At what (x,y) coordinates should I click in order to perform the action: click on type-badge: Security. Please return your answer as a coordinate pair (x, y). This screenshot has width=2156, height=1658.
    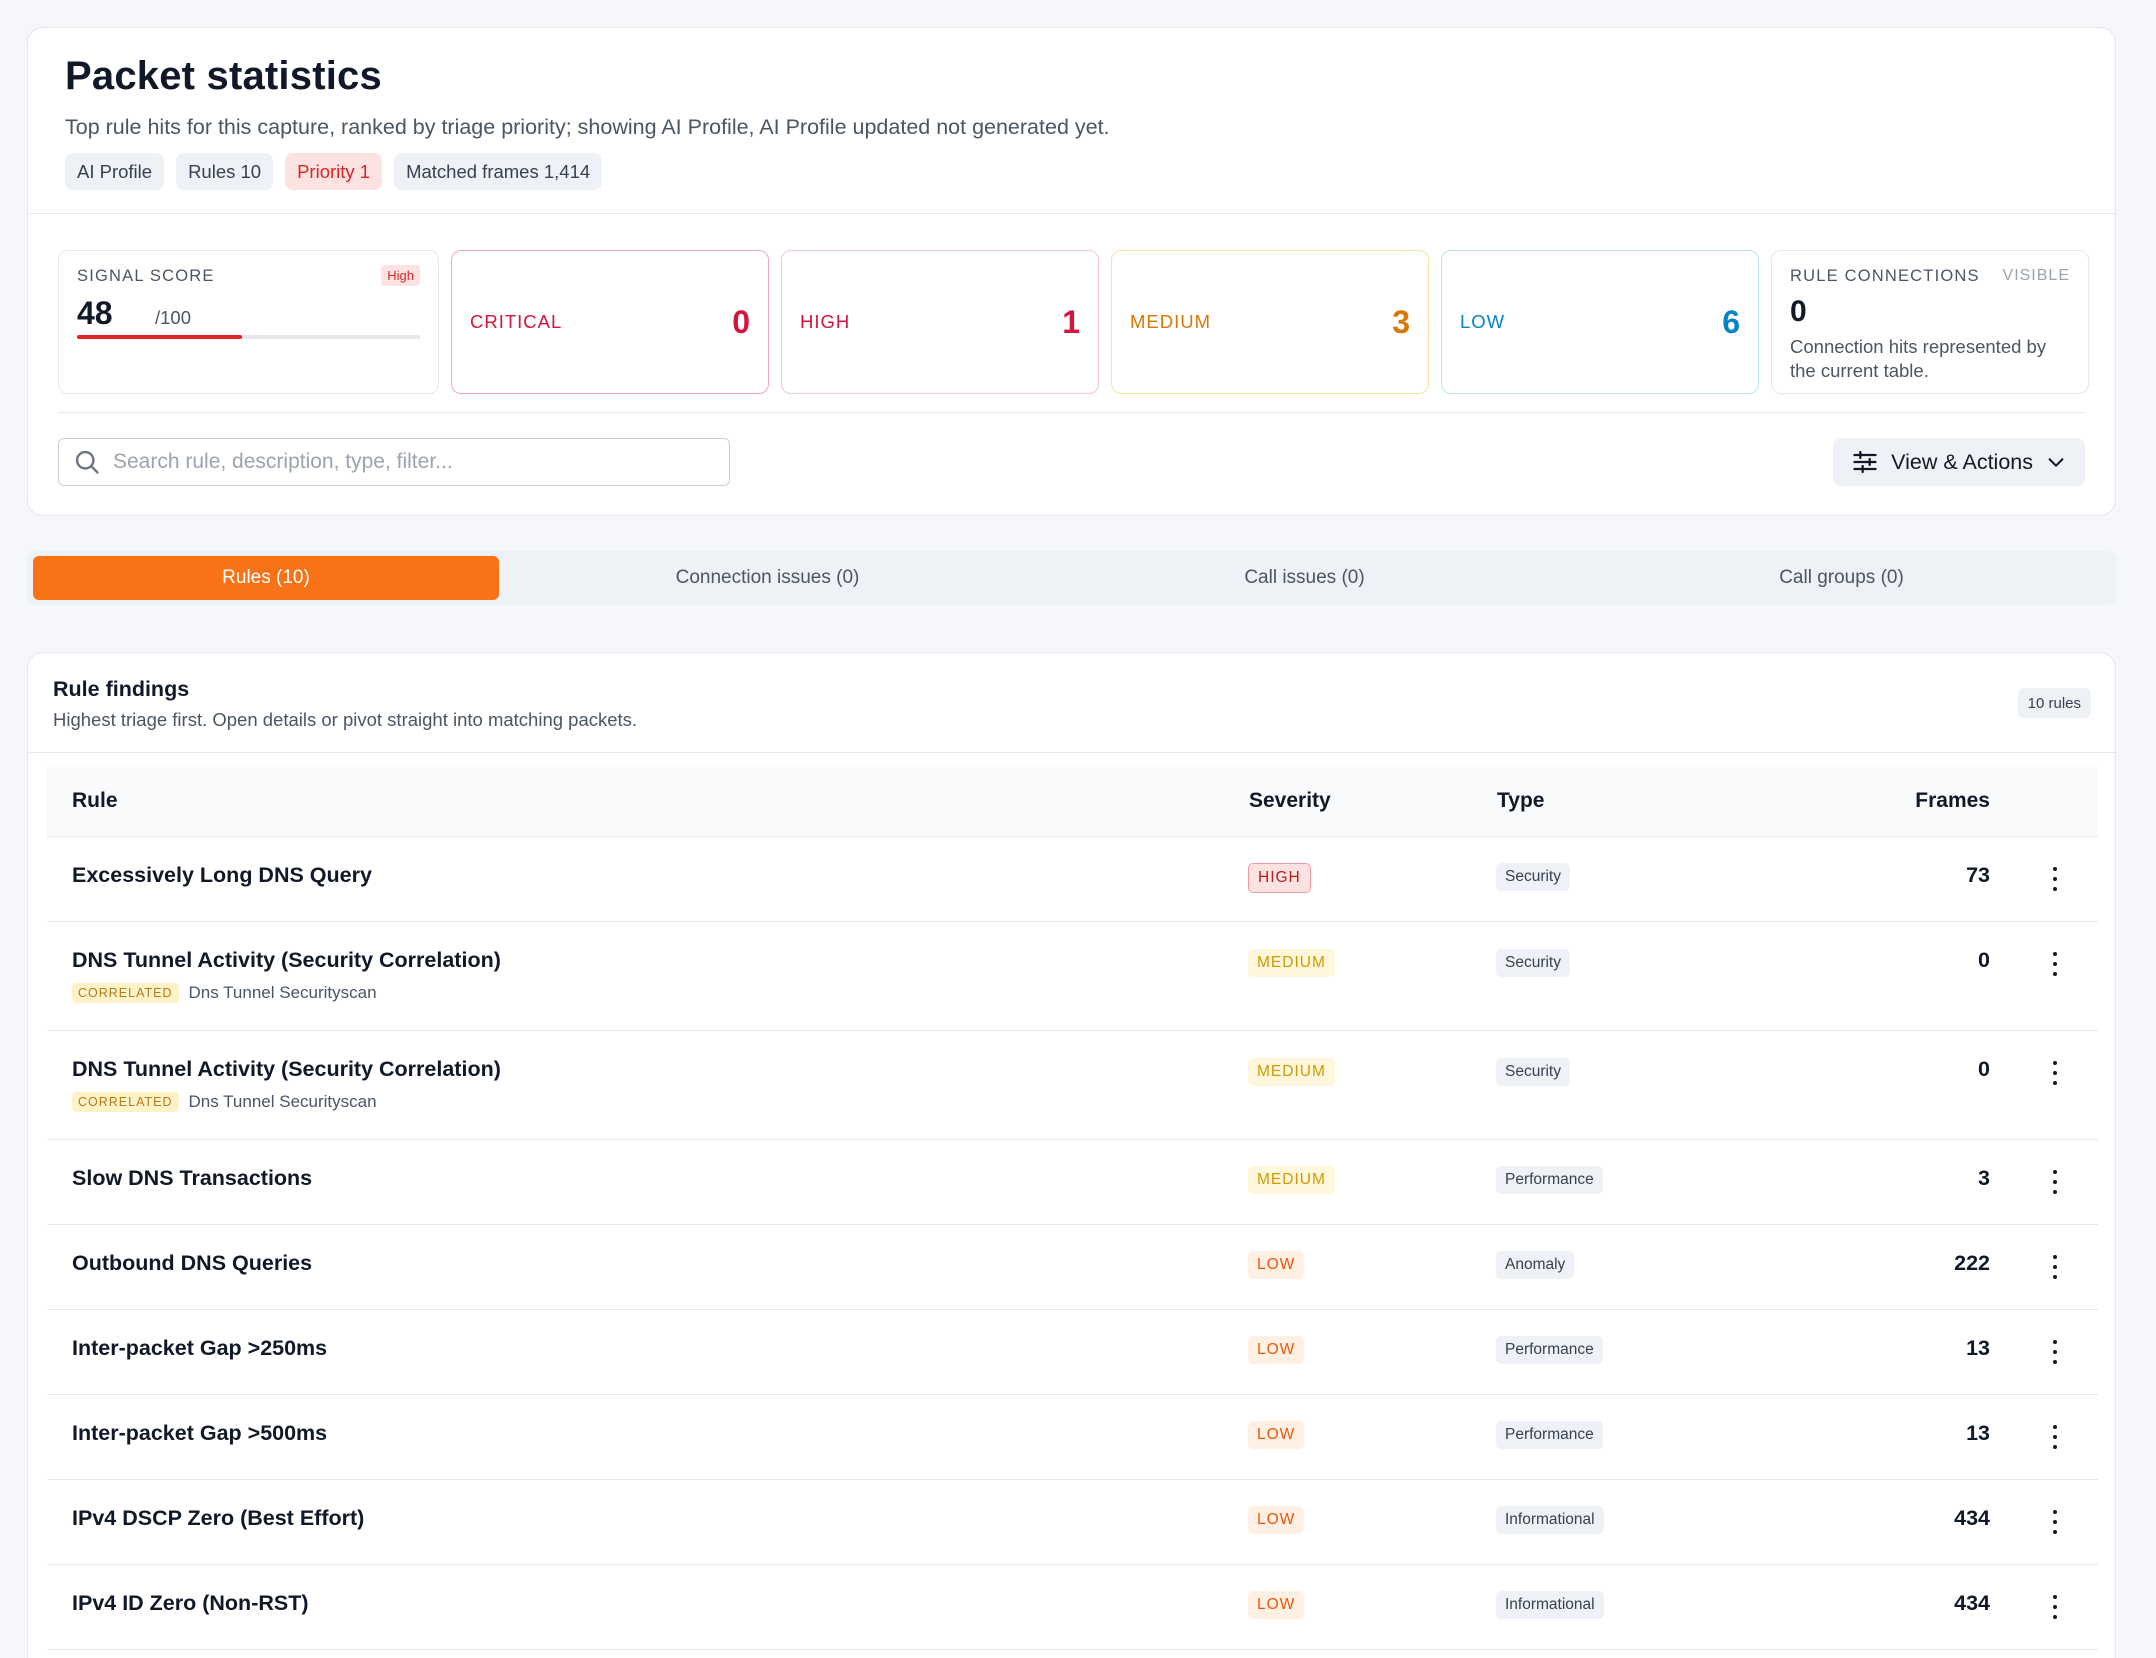
    Looking at the image, I should click on (1533, 877).